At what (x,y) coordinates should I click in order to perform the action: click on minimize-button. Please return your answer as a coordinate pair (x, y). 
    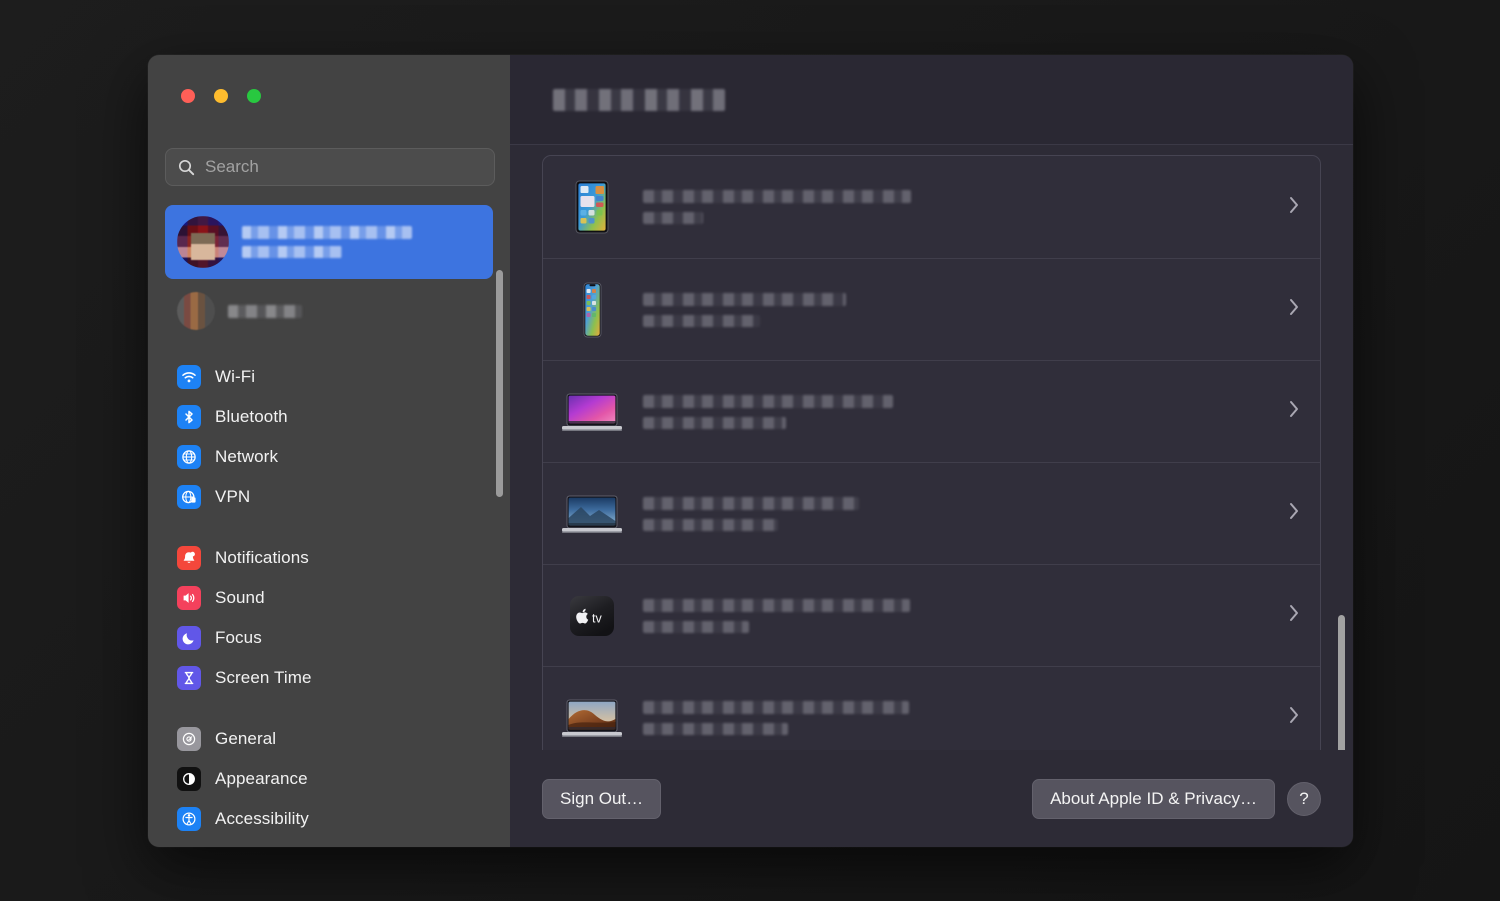
    Looking at the image, I should click on (221, 96).